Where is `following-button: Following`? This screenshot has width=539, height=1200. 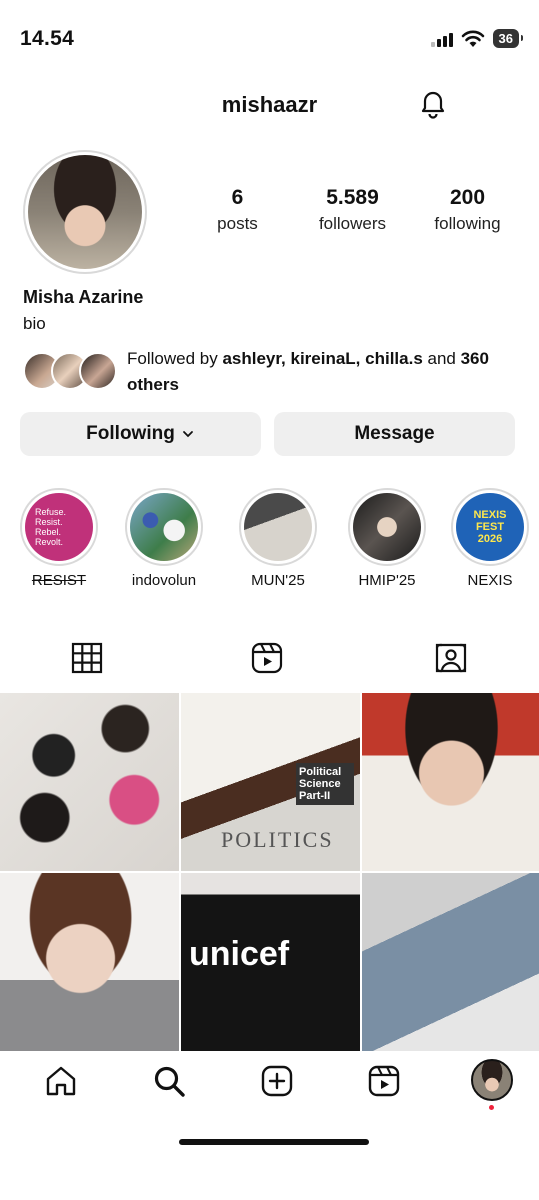
following-button: Following is located at coordinates (140, 434).